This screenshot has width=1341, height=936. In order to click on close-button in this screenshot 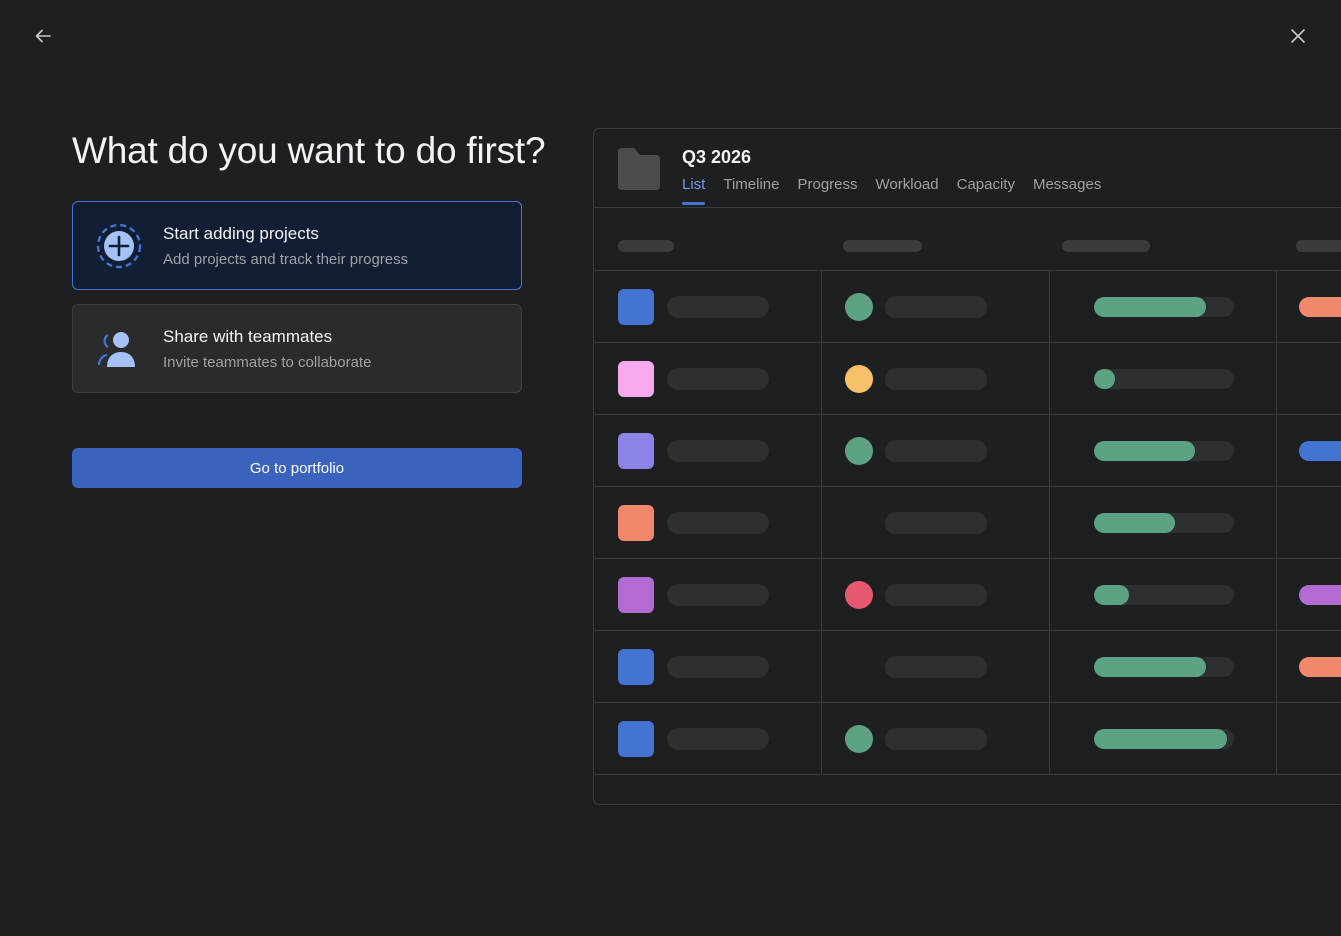, I will do `click(1298, 36)`.